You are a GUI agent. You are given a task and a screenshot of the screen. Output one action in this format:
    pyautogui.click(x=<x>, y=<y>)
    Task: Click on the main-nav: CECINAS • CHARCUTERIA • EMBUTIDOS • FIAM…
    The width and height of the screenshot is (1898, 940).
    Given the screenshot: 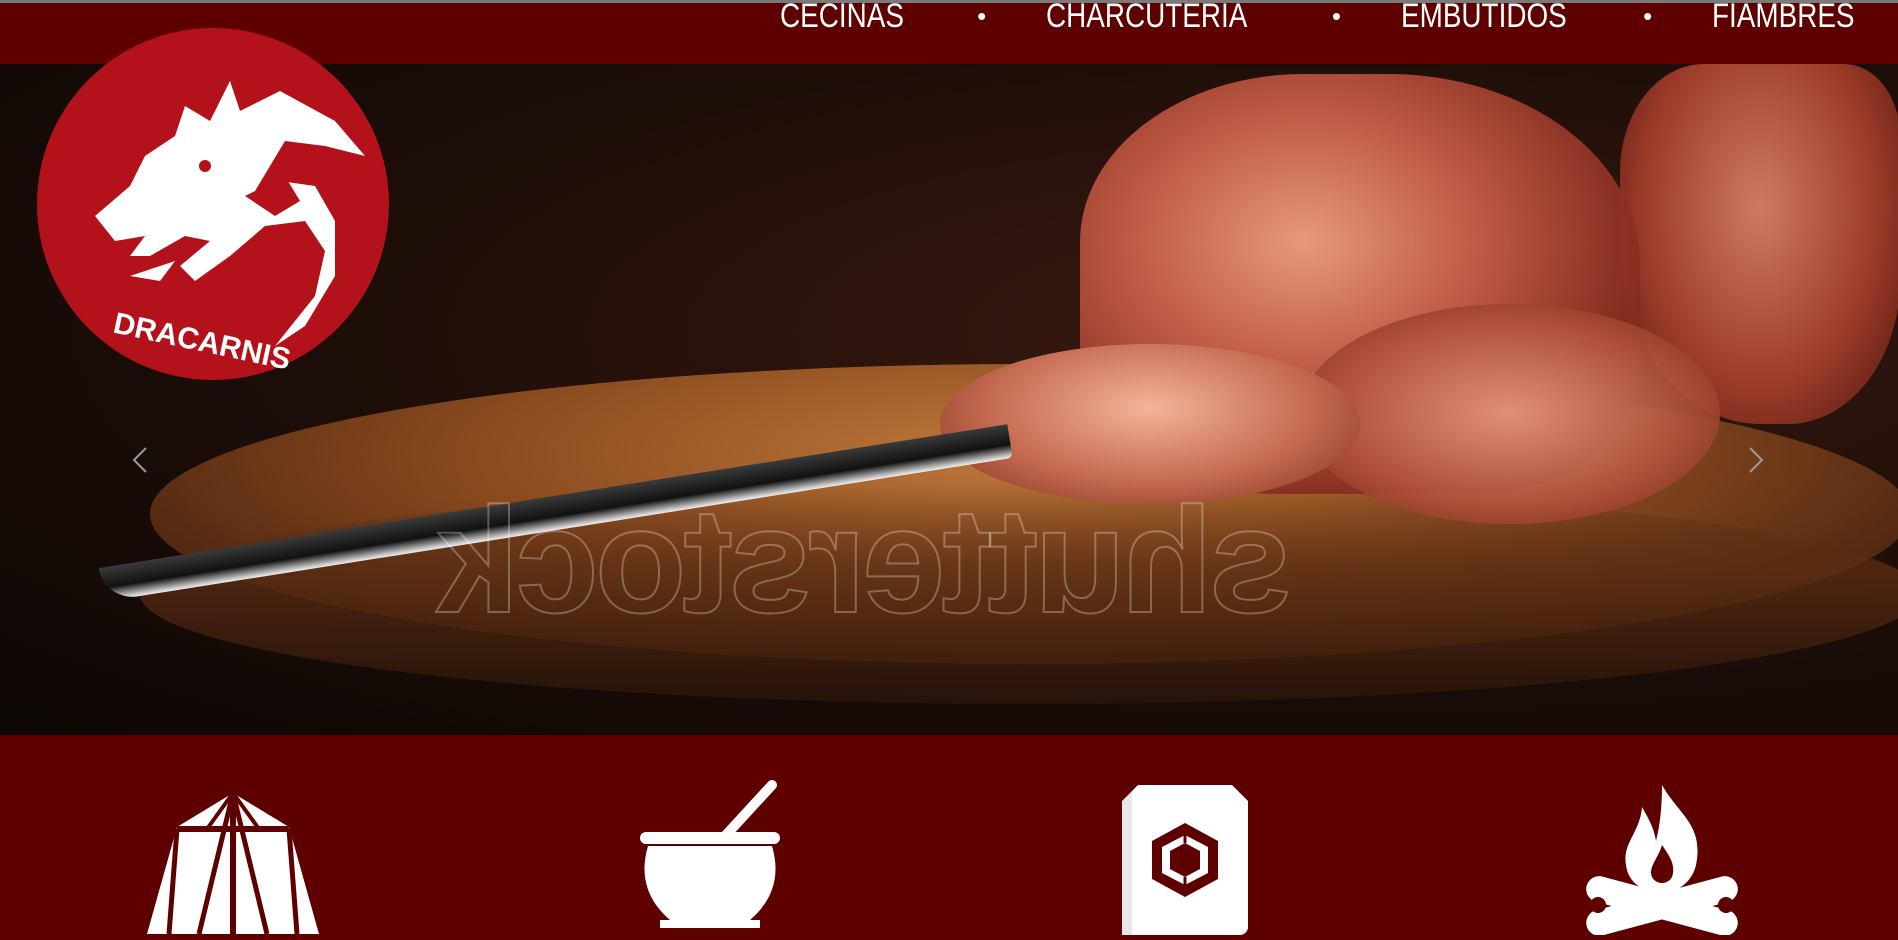 What is the action you would take?
    pyautogui.click(x=1333, y=18)
    